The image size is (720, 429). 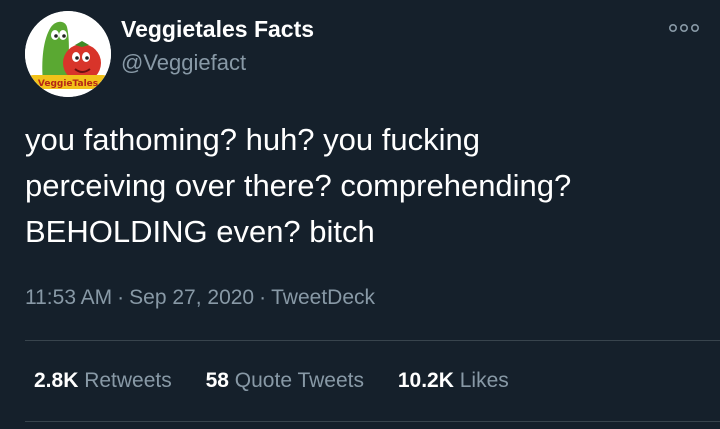 What do you see at coordinates (684, 28) in the screenshot?
I see `more-options-icon` at bounding box center [684, 28].